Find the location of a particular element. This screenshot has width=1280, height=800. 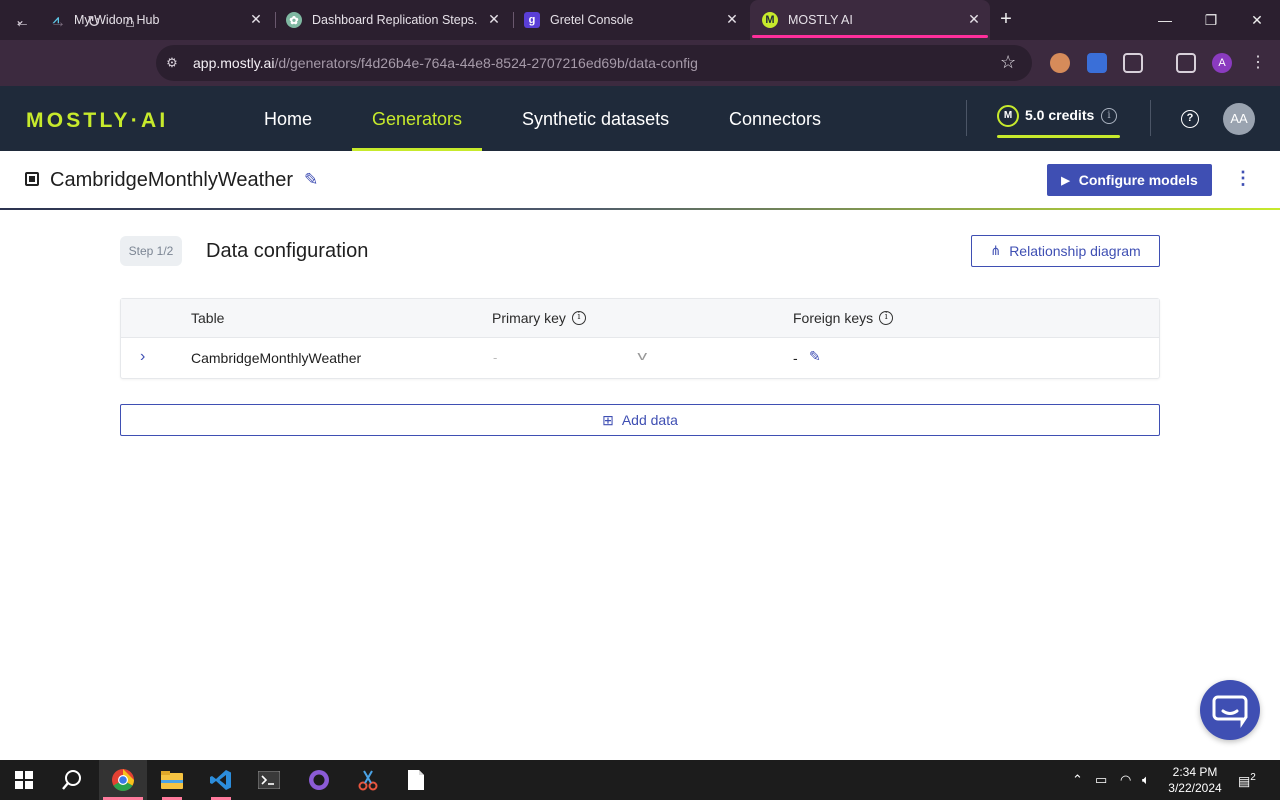

windows-logo-icon is located at coordinates (24, 780).